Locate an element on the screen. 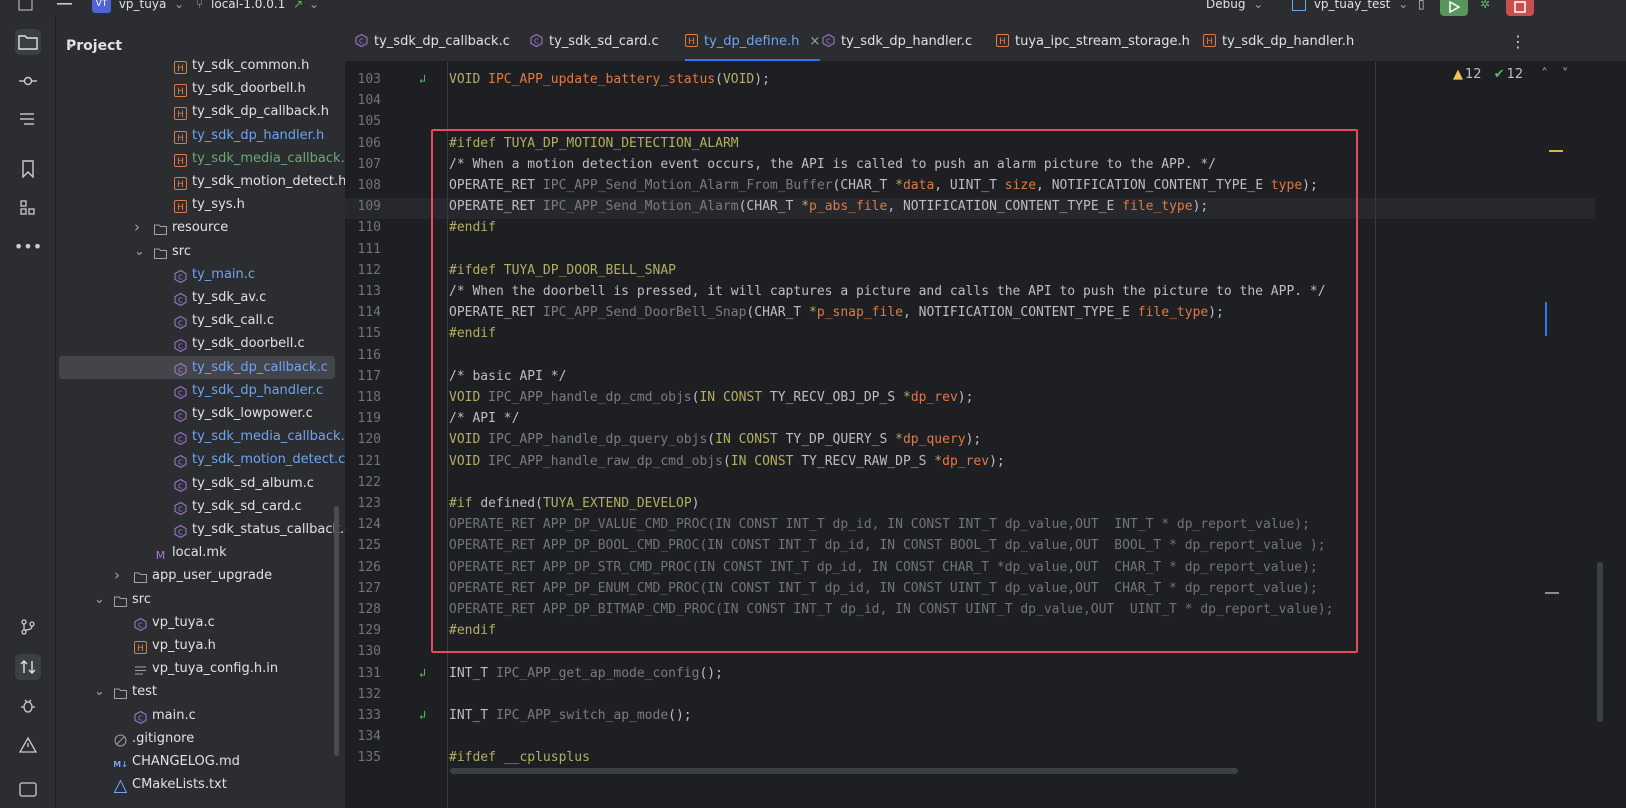 The height and width of the screenshot is (808, 1626). tree-file: vp_tuya_config.h.in is located at coordinates (196, 668).